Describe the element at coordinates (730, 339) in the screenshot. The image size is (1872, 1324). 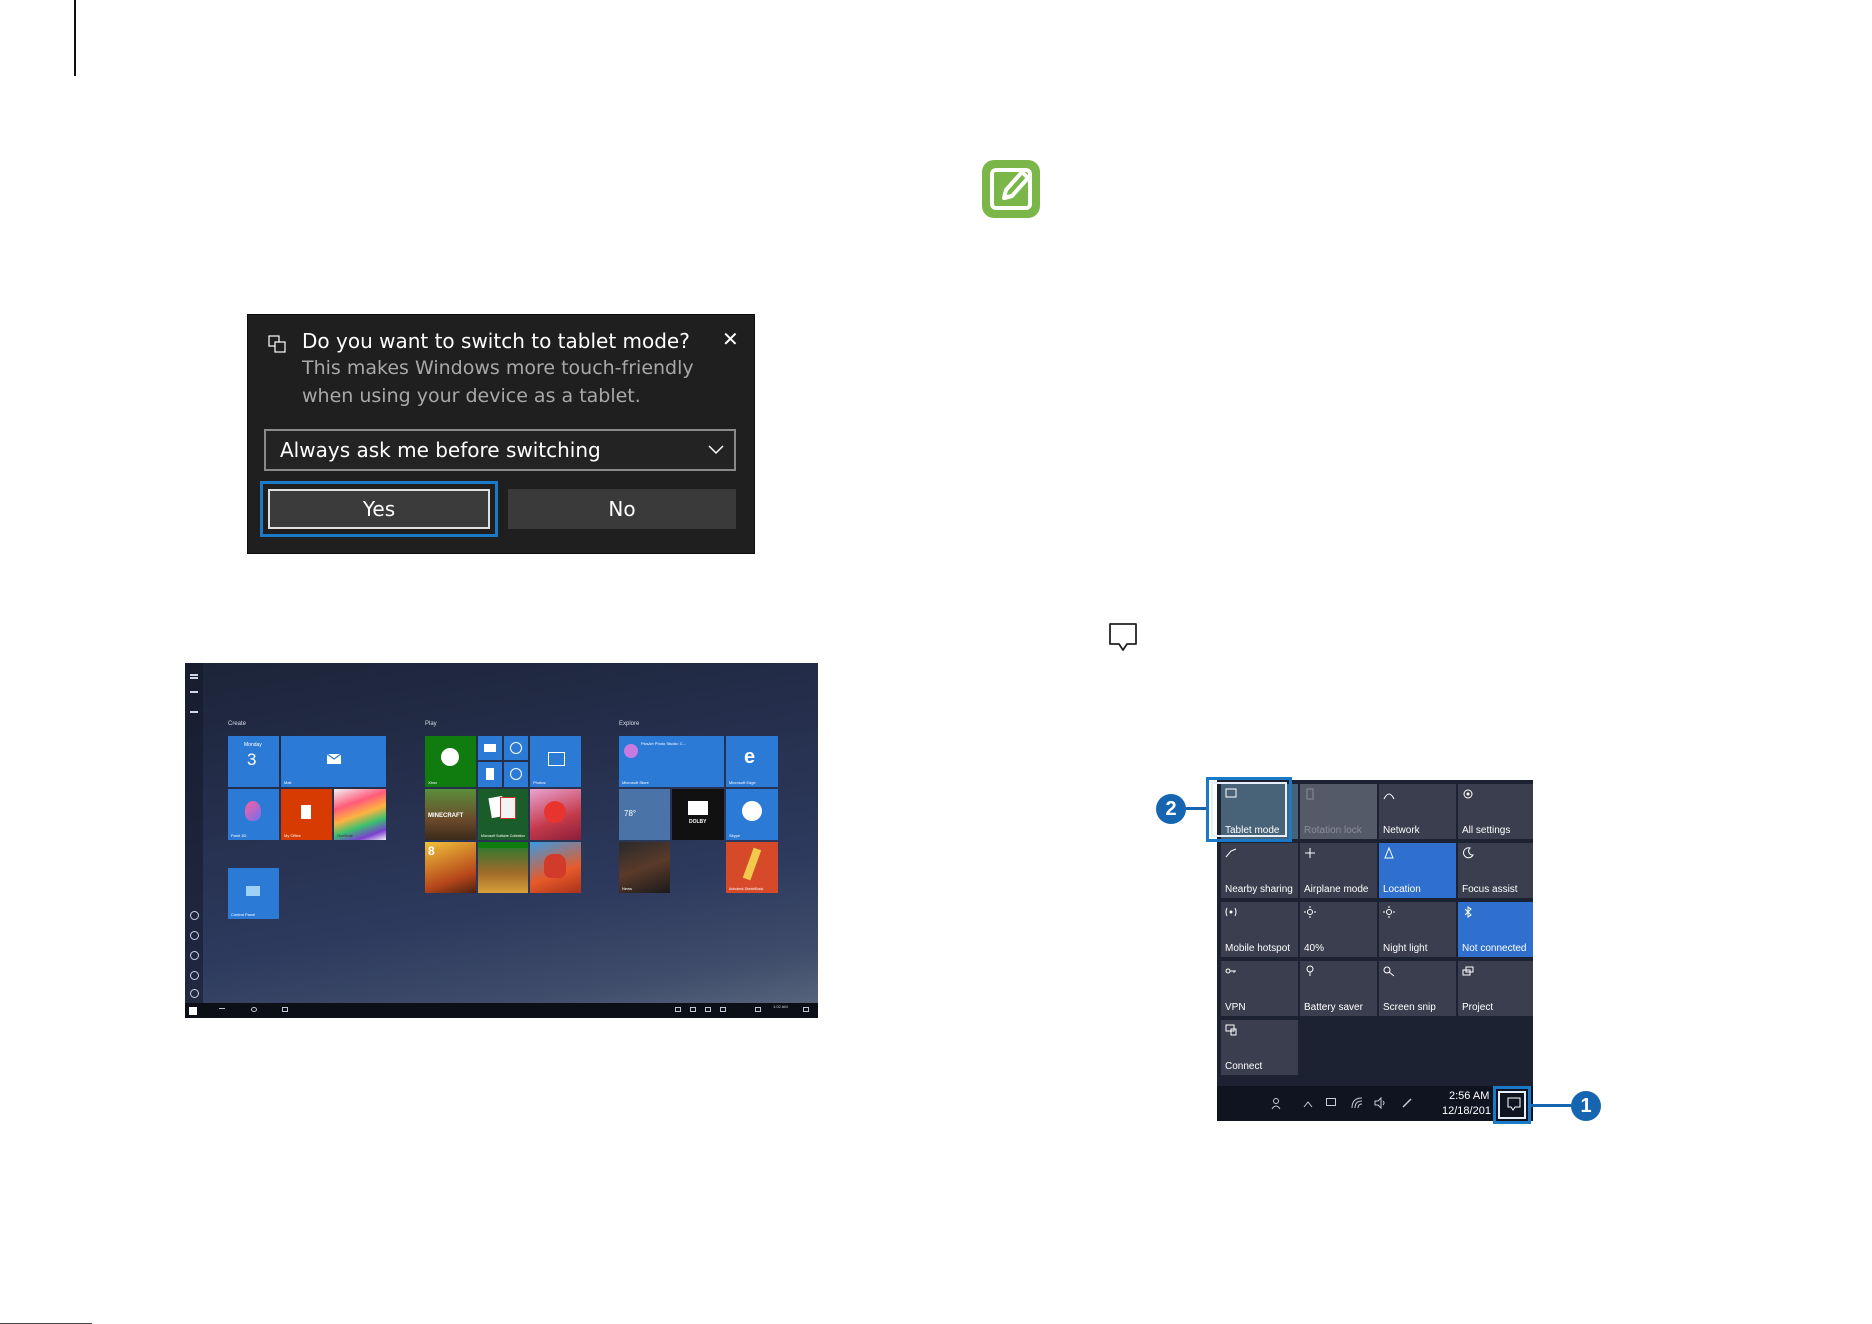
I see `close-icon: ✕` at that location.